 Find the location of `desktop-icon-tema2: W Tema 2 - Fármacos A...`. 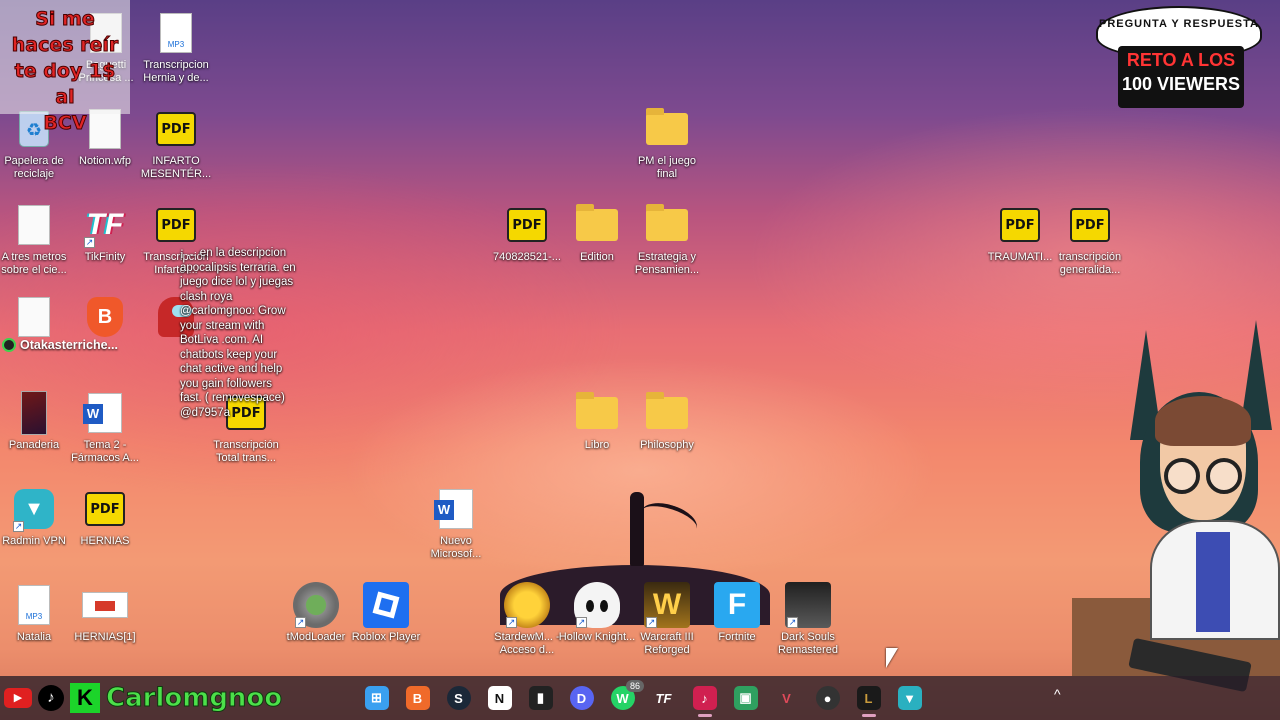

desktop-icon-tema2: W Tema 2 - Fármacos A... is located at coordinates (105, 427).